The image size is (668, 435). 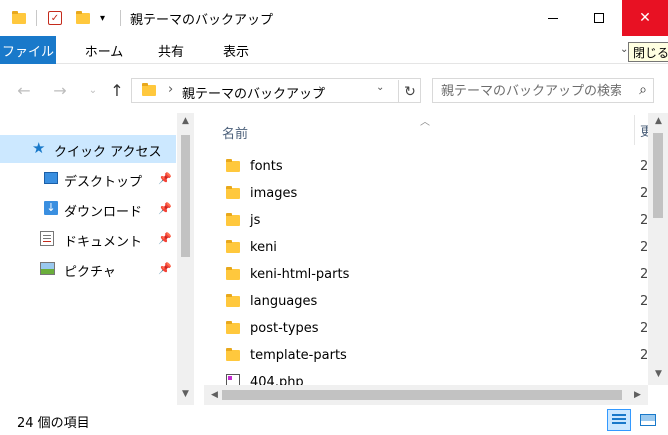 What do you see at coordinates (90, 272) in the screenshot?
I see `nav-item-label: ピクチャ` at bounding box center [90, 272].